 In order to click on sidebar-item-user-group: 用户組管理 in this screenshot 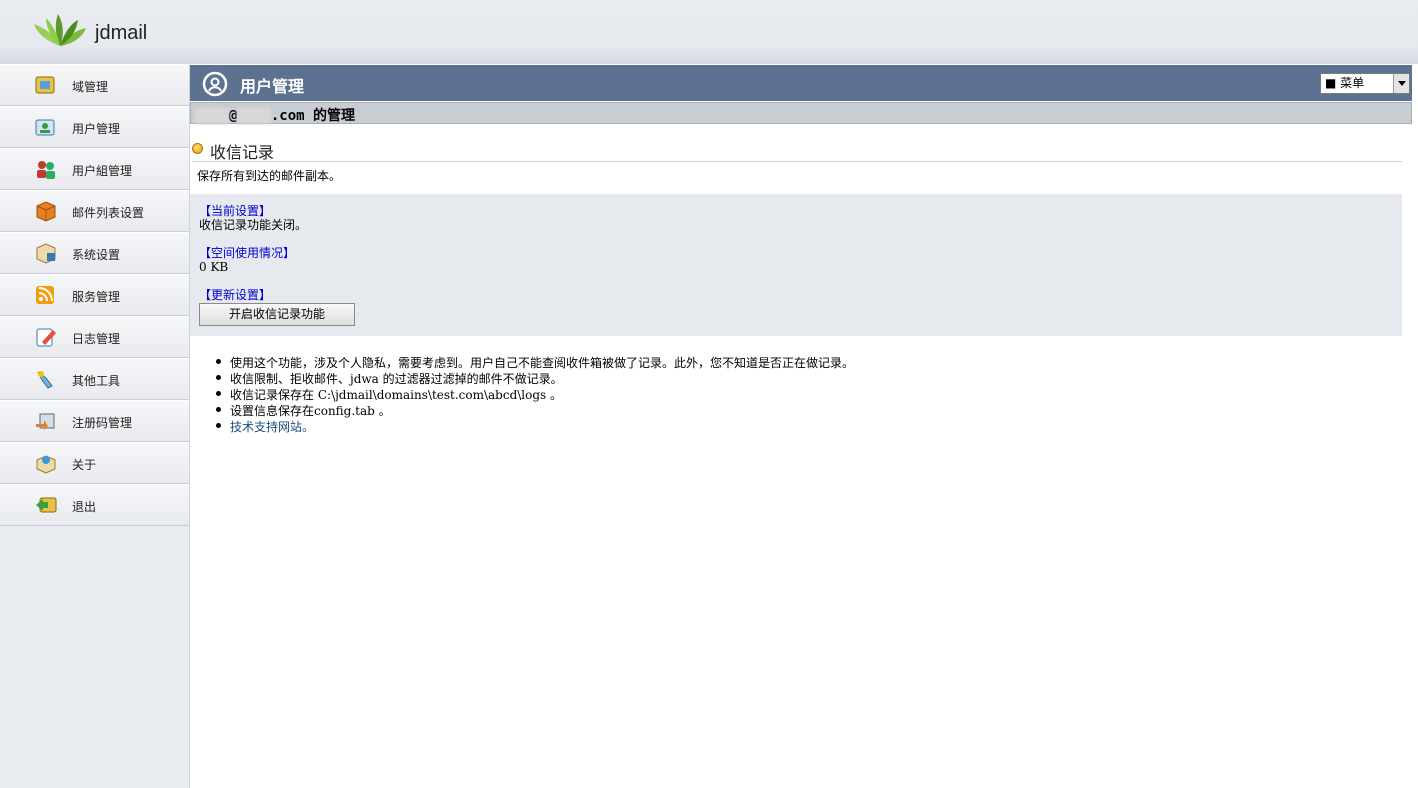, I will do `click(94, 169)`.